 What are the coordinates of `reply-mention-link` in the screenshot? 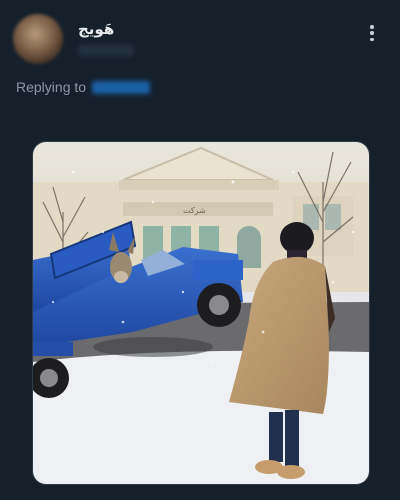 It's located at (121, 87).